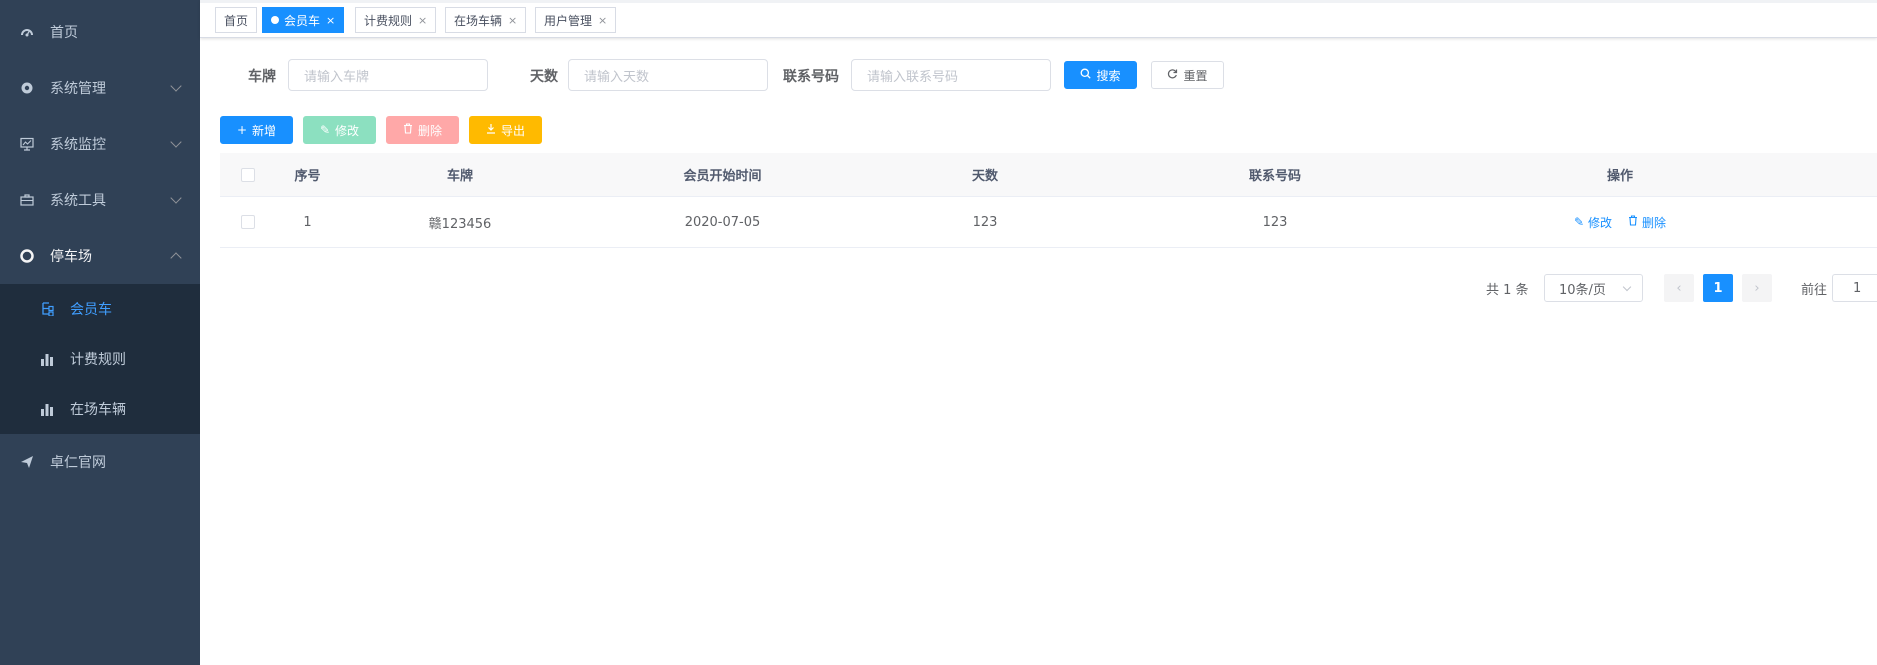 This screenshot has width=1877, height=665. Describe the element at coordinates (1507, 290) in the screenshot. I see `pagination-total: 共 1 条` at that location.